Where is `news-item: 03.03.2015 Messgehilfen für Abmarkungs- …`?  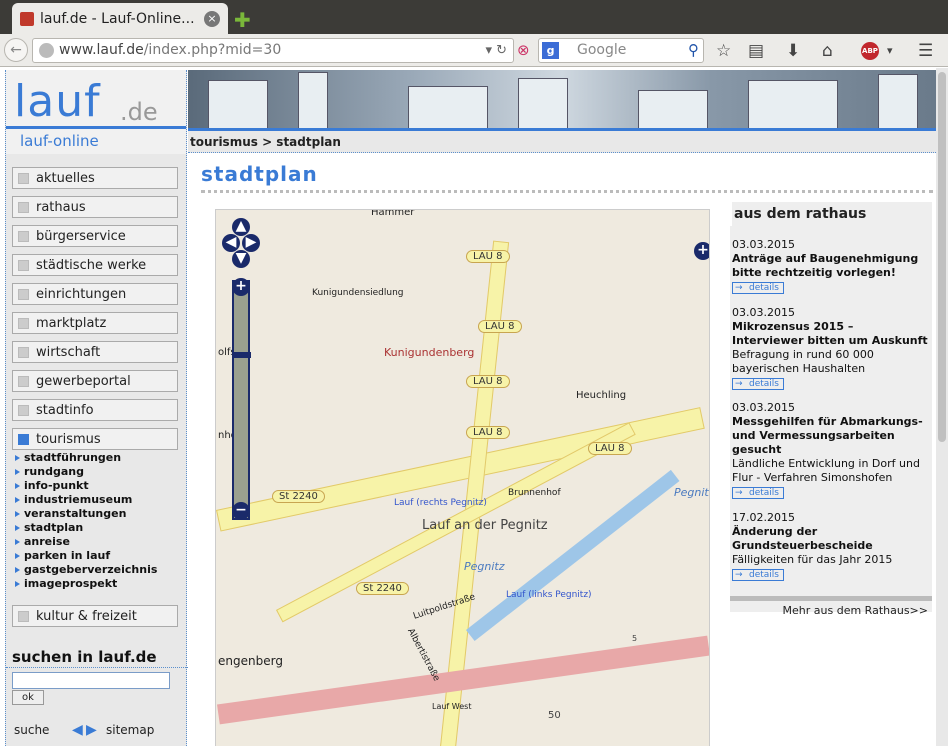
news-item: 03.03.2015 Messgehilfen für Abmarkungs- … is located at coordinates (830, 450).